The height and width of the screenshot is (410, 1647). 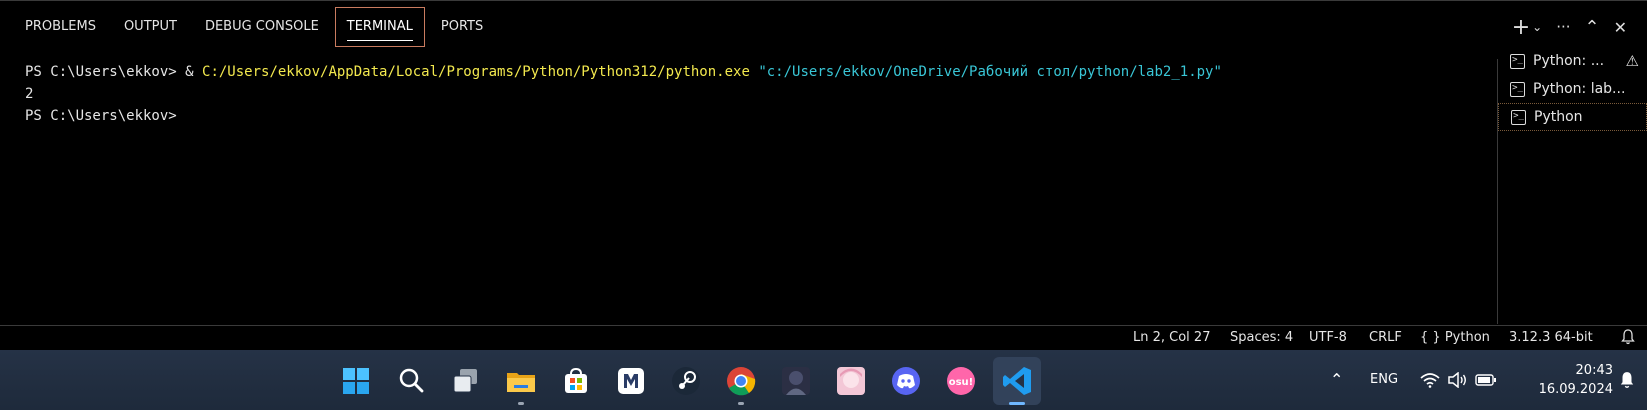 What do you see at coordinates (1486, 380) in the screenshot?
I see `battery-icon` at bounding box center [1486, 380].